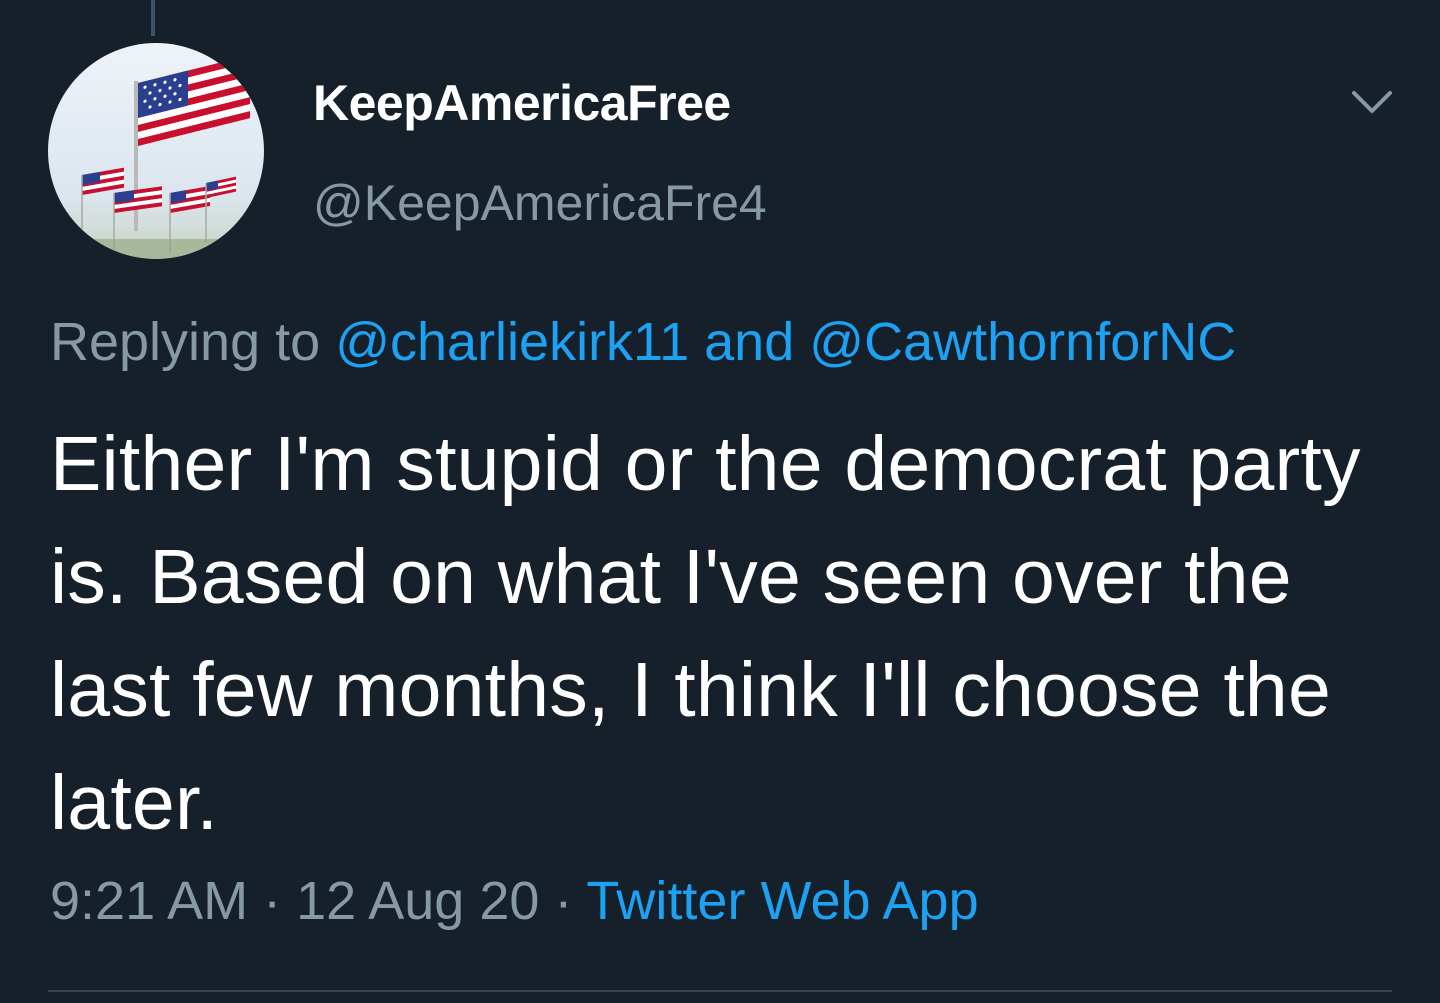  What do you see at coordinates (1022, 342) in the screenshot?
I see `mention-link: @CawthornforNC` at bounding box center [1022, 342].